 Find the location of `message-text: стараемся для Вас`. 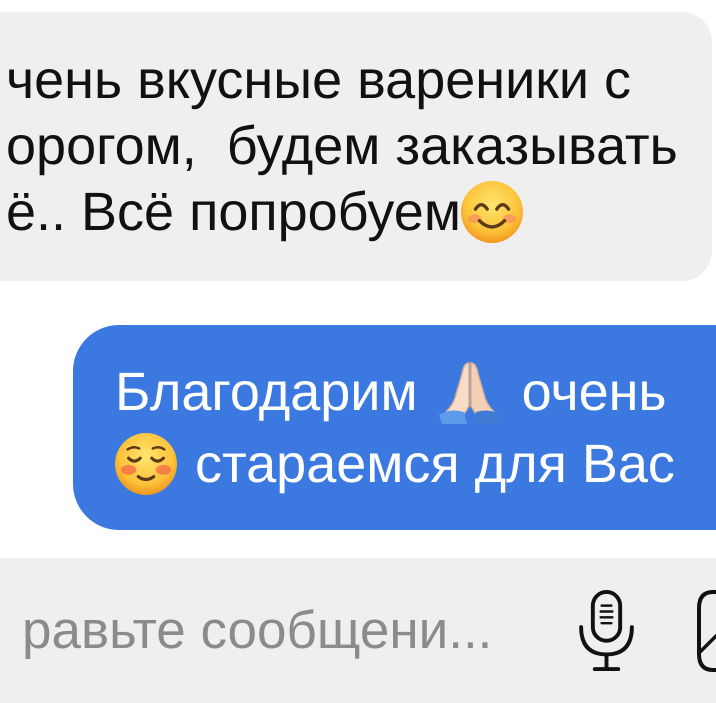

message-text: стараемся для Вас is located at coordinates (435, 464).